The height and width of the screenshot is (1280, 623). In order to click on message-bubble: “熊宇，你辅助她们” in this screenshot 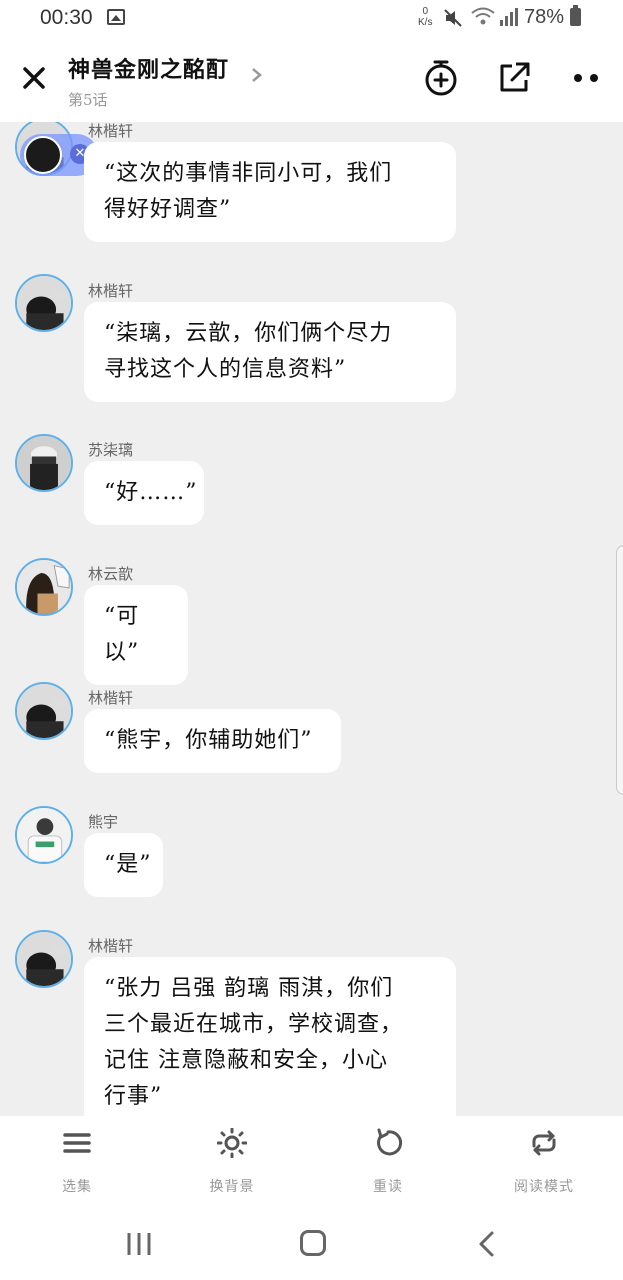, I will do `click(212, 741)`.